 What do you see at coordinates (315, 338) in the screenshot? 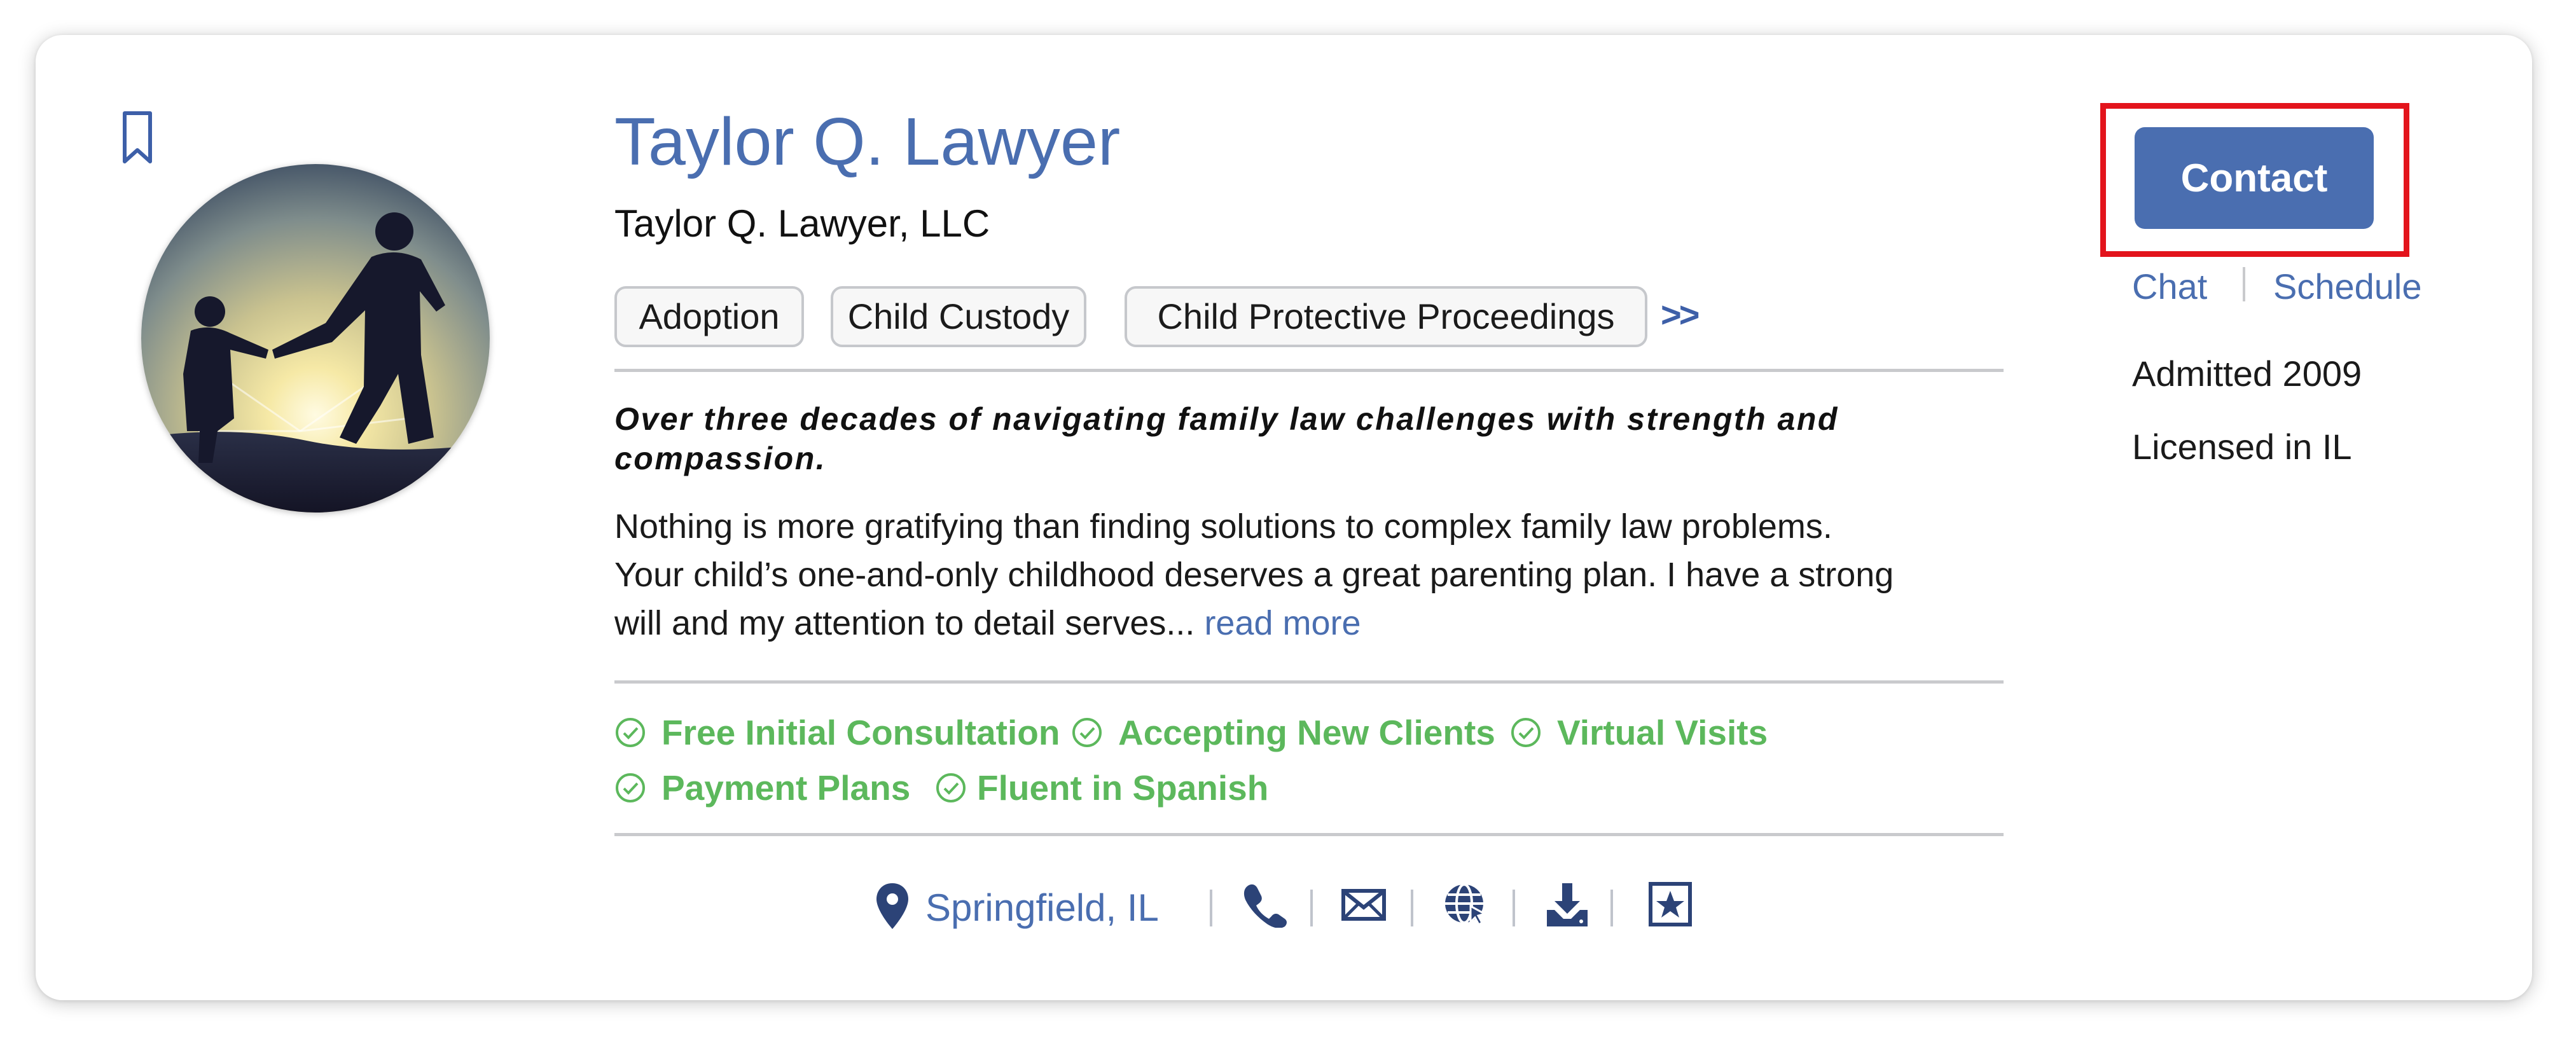
I see `avatar` at bounding box center [315, 338].